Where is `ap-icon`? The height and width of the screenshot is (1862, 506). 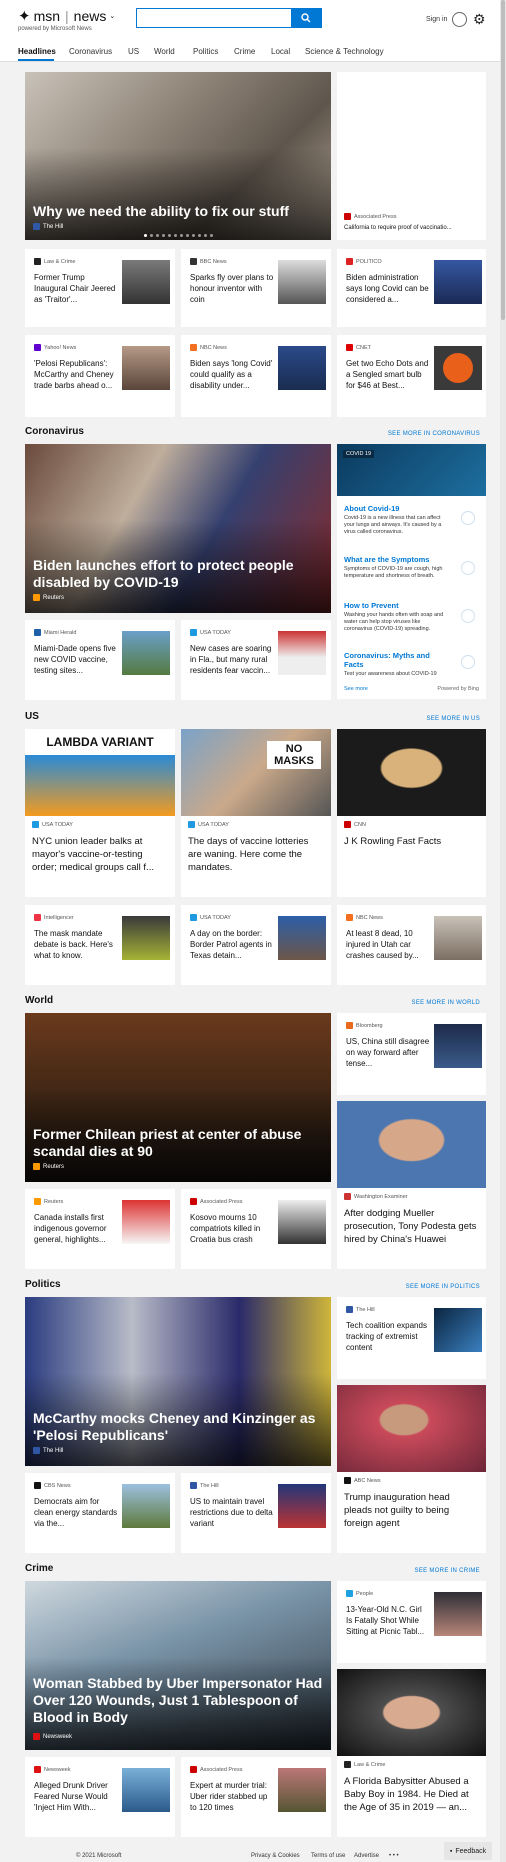 ap-icon is located at coordinates (347, 216).